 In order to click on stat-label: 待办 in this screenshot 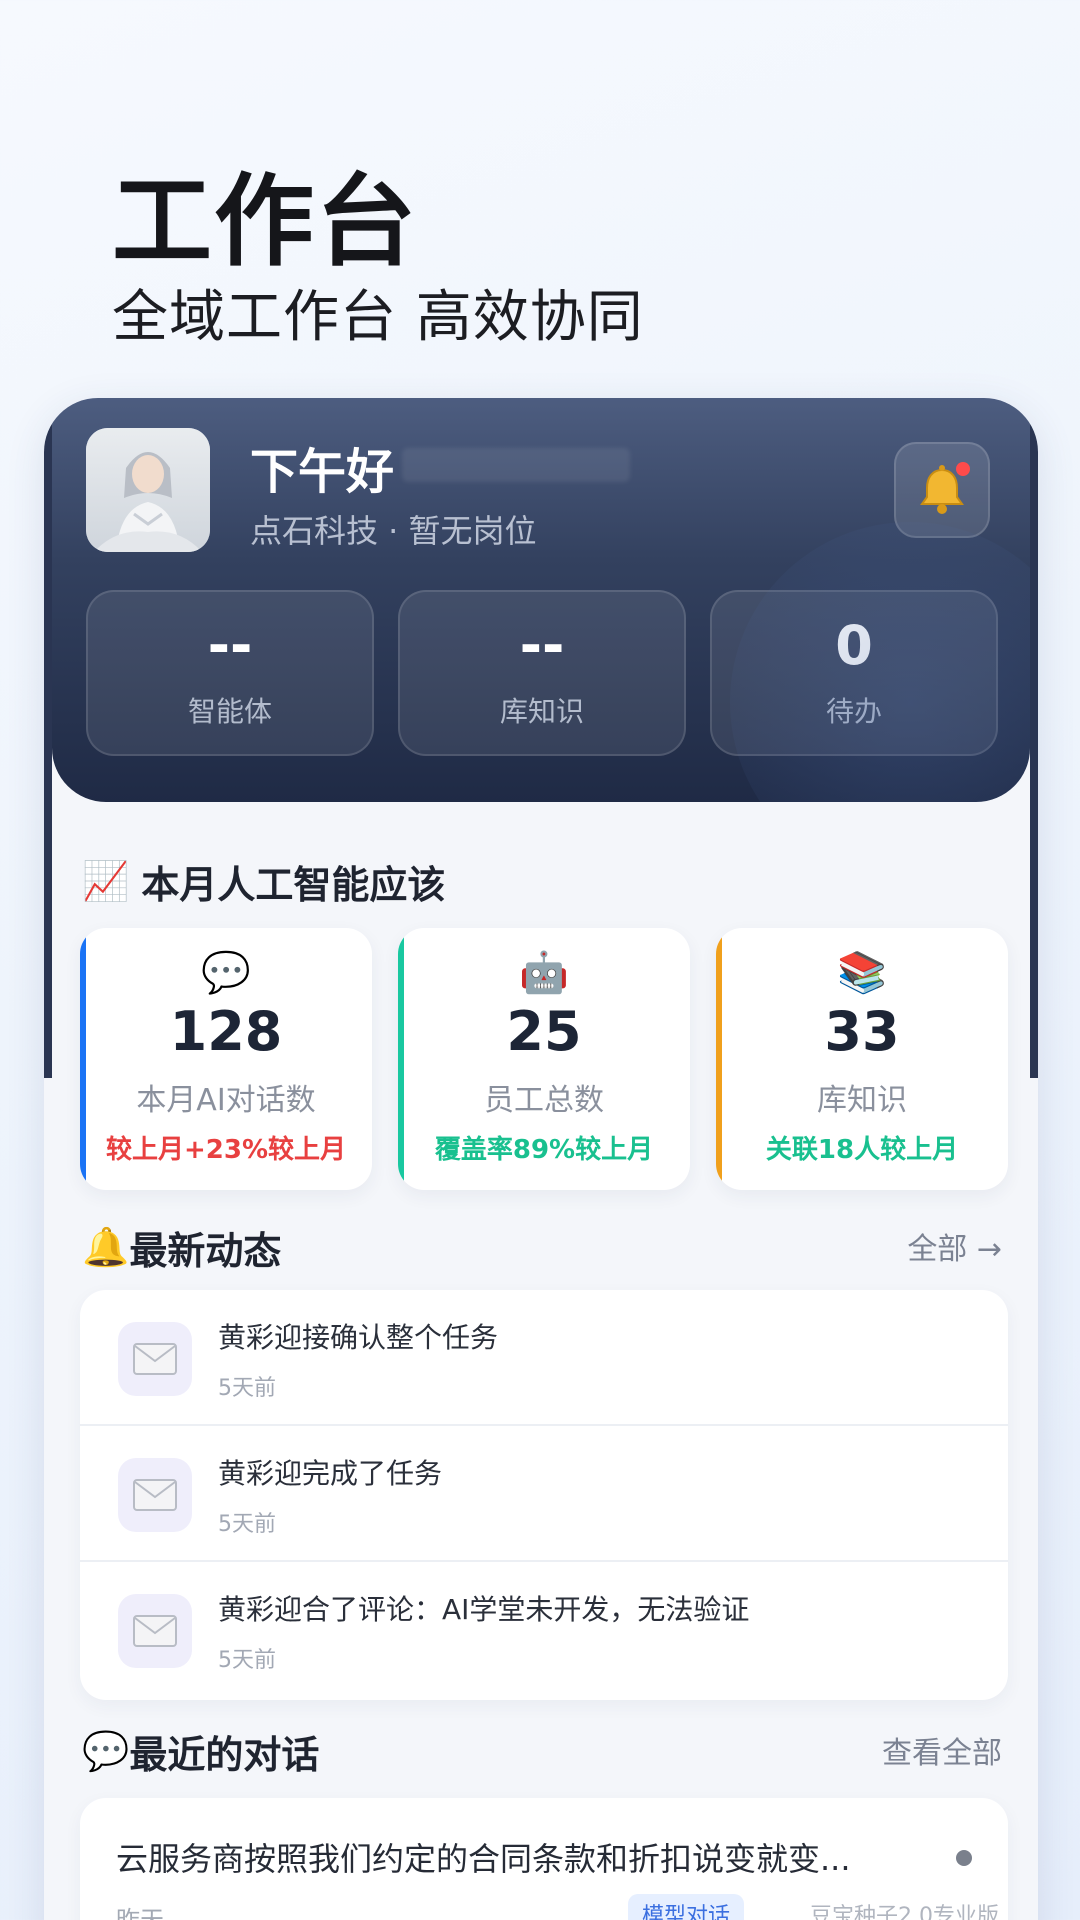, I will do `click(853, 711)`.